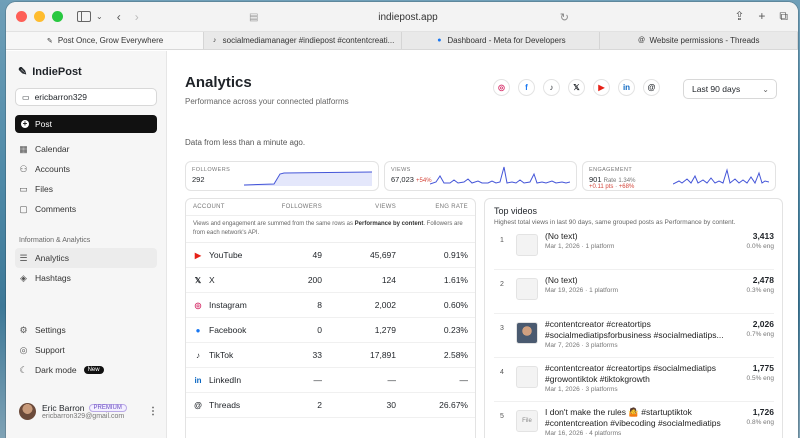 The width and height of the screenshot is (800, 438). What do you see at coordinates (87, 72) in the screenshot?
I see `brand: ✎ IndiePost` at bounding box center [87, 72].